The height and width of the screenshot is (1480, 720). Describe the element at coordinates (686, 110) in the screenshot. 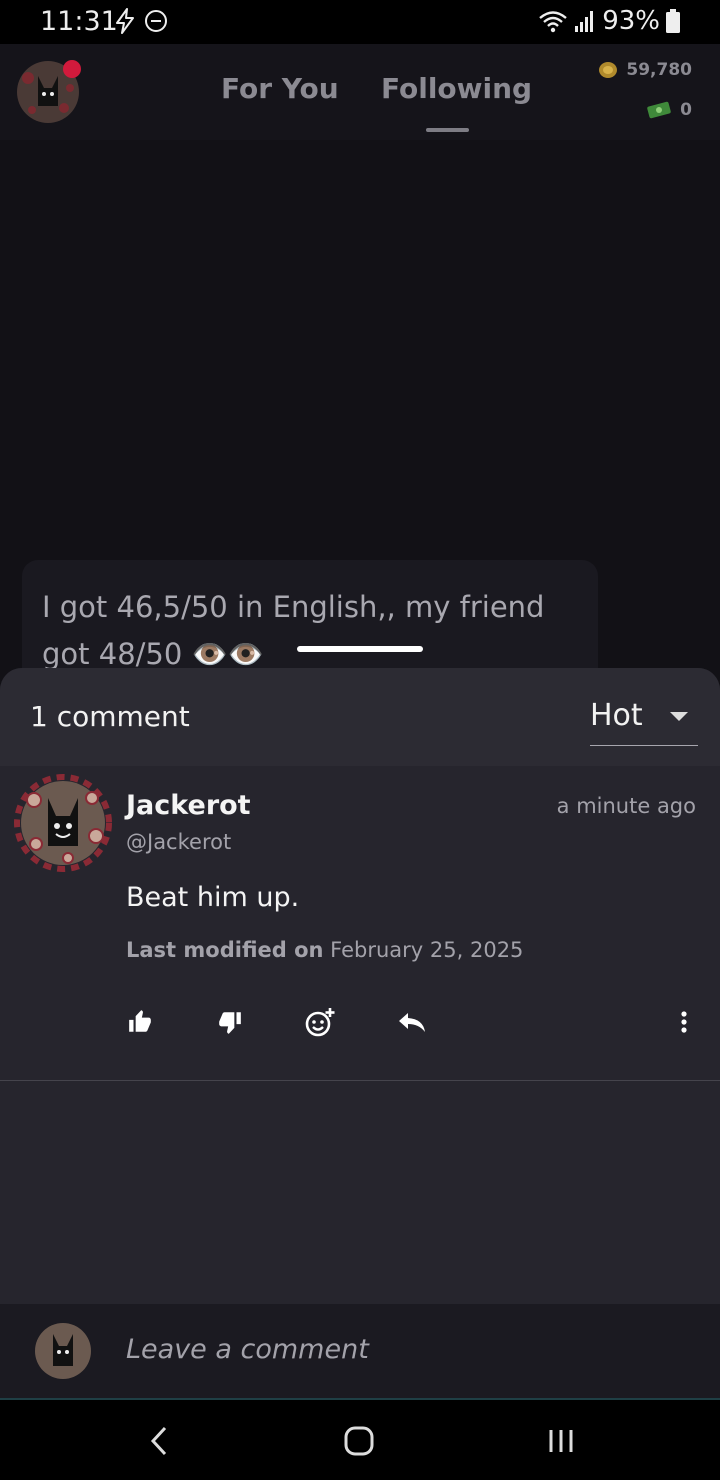

I see `cash-amount: 0` at that location.